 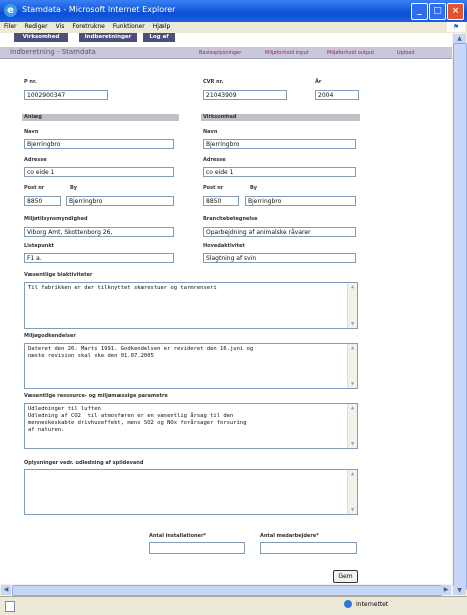 What do you see at coordinates (224, 246) in the screenshot?
I see `hovedaktivitet-label: Hovedaktivitet` at bounding box center [224, 246].